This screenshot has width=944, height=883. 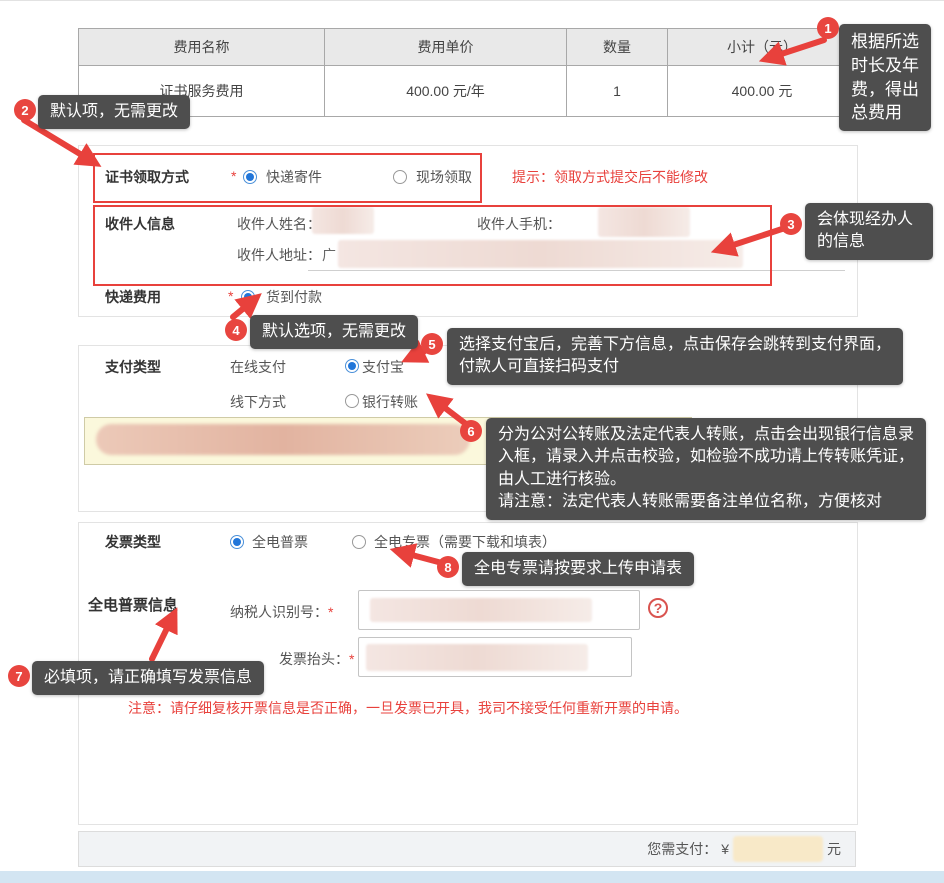 I want to click on invoice-title-value-redacted, so click(x=477, y=657).